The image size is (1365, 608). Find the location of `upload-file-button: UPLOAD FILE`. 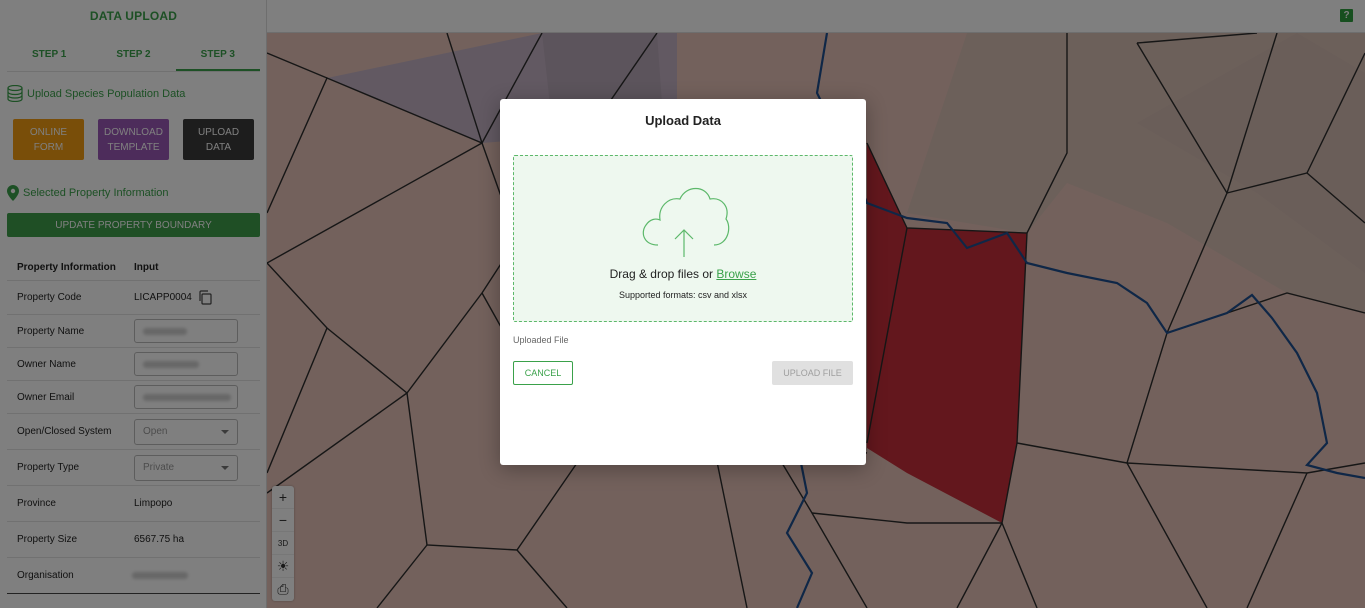

upload-file-button: UPLOAD FILE is located at coordinates (812, 373).